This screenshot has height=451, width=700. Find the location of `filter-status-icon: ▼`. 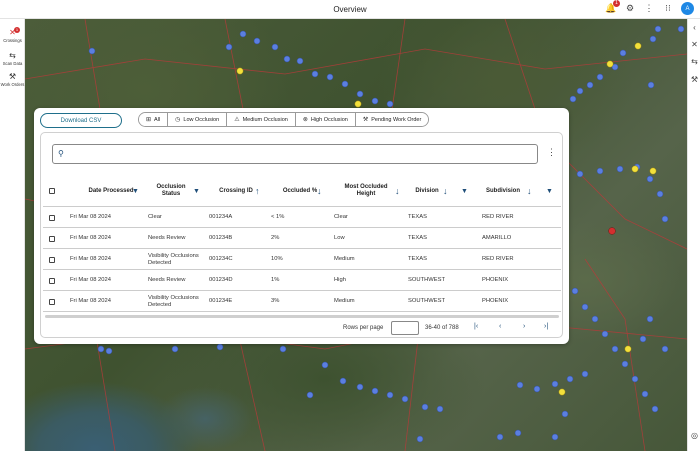

filter-status-icon: ▼ is located at coordinates (196, 191).